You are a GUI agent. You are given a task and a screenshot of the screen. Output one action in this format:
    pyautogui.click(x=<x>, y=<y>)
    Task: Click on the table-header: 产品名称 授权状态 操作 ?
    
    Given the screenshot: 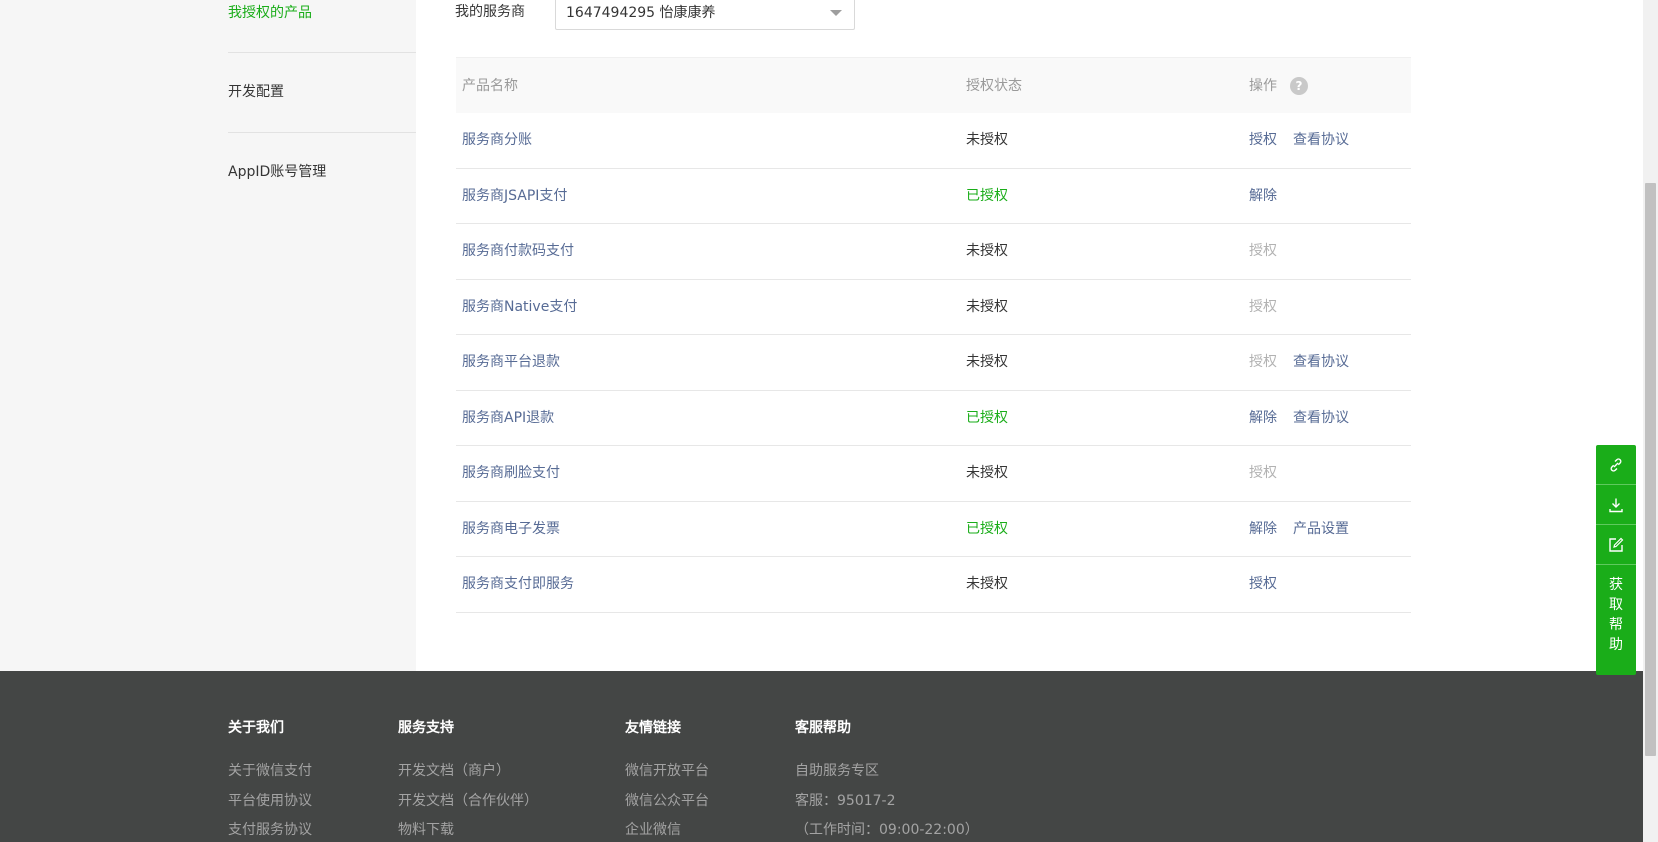 What is the action you would take?
    pyautogui.click(x=933, y=85)
    